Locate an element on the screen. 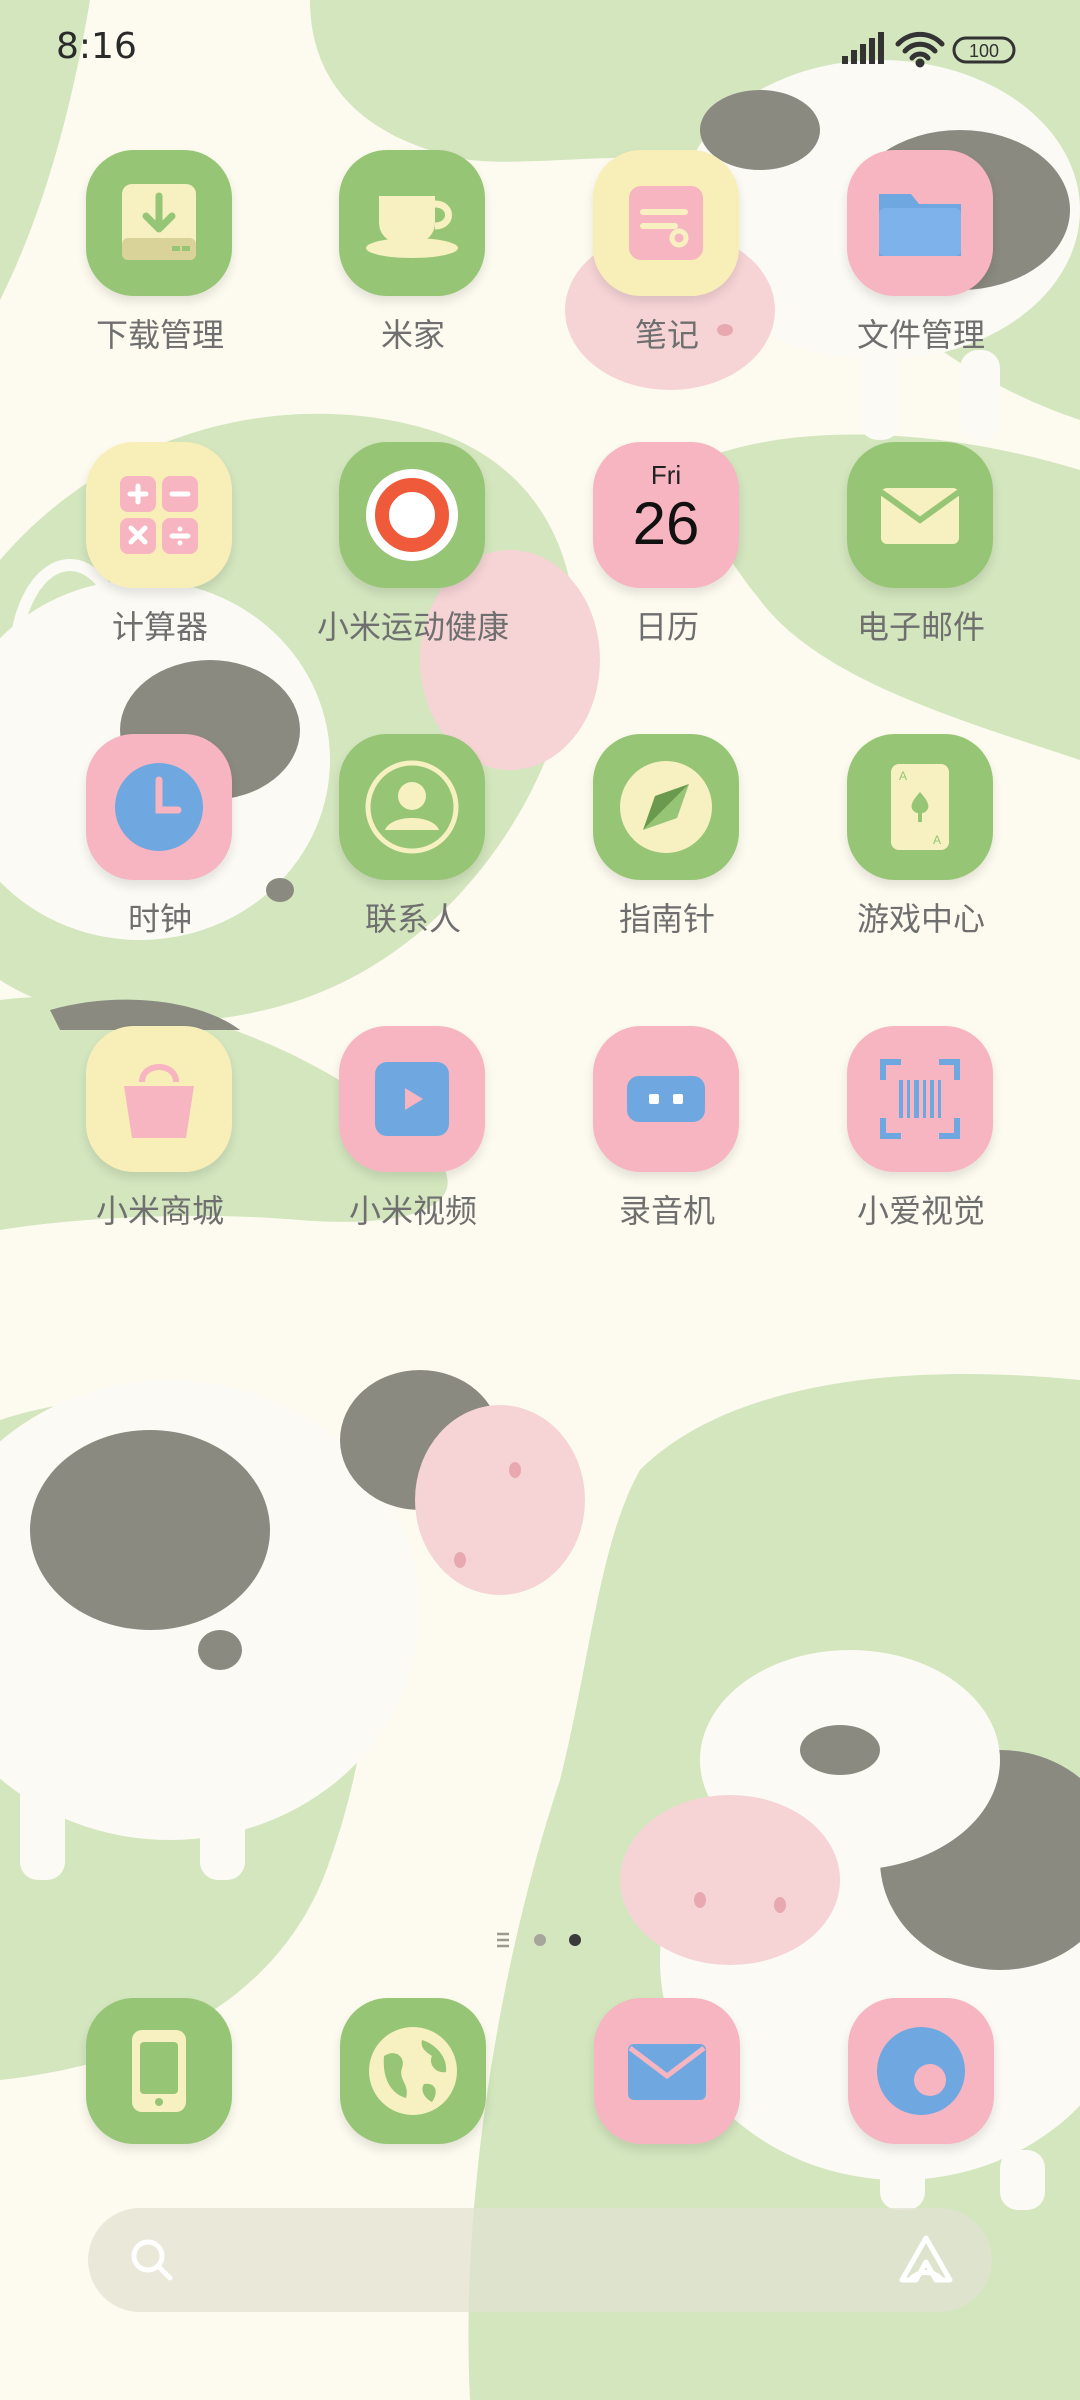 This screenshot has height=2400, width=1080. shopping-bag-icon is located at coordinates (159, 1099).